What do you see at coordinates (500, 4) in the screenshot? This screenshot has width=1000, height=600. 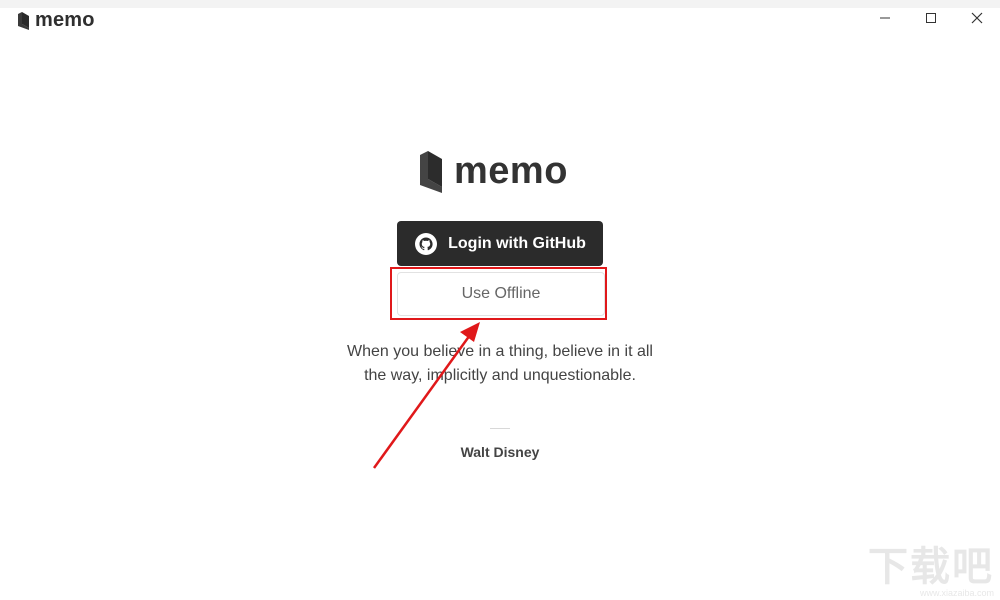 I see `title-bar-strip` at bounding box center [500, 4].